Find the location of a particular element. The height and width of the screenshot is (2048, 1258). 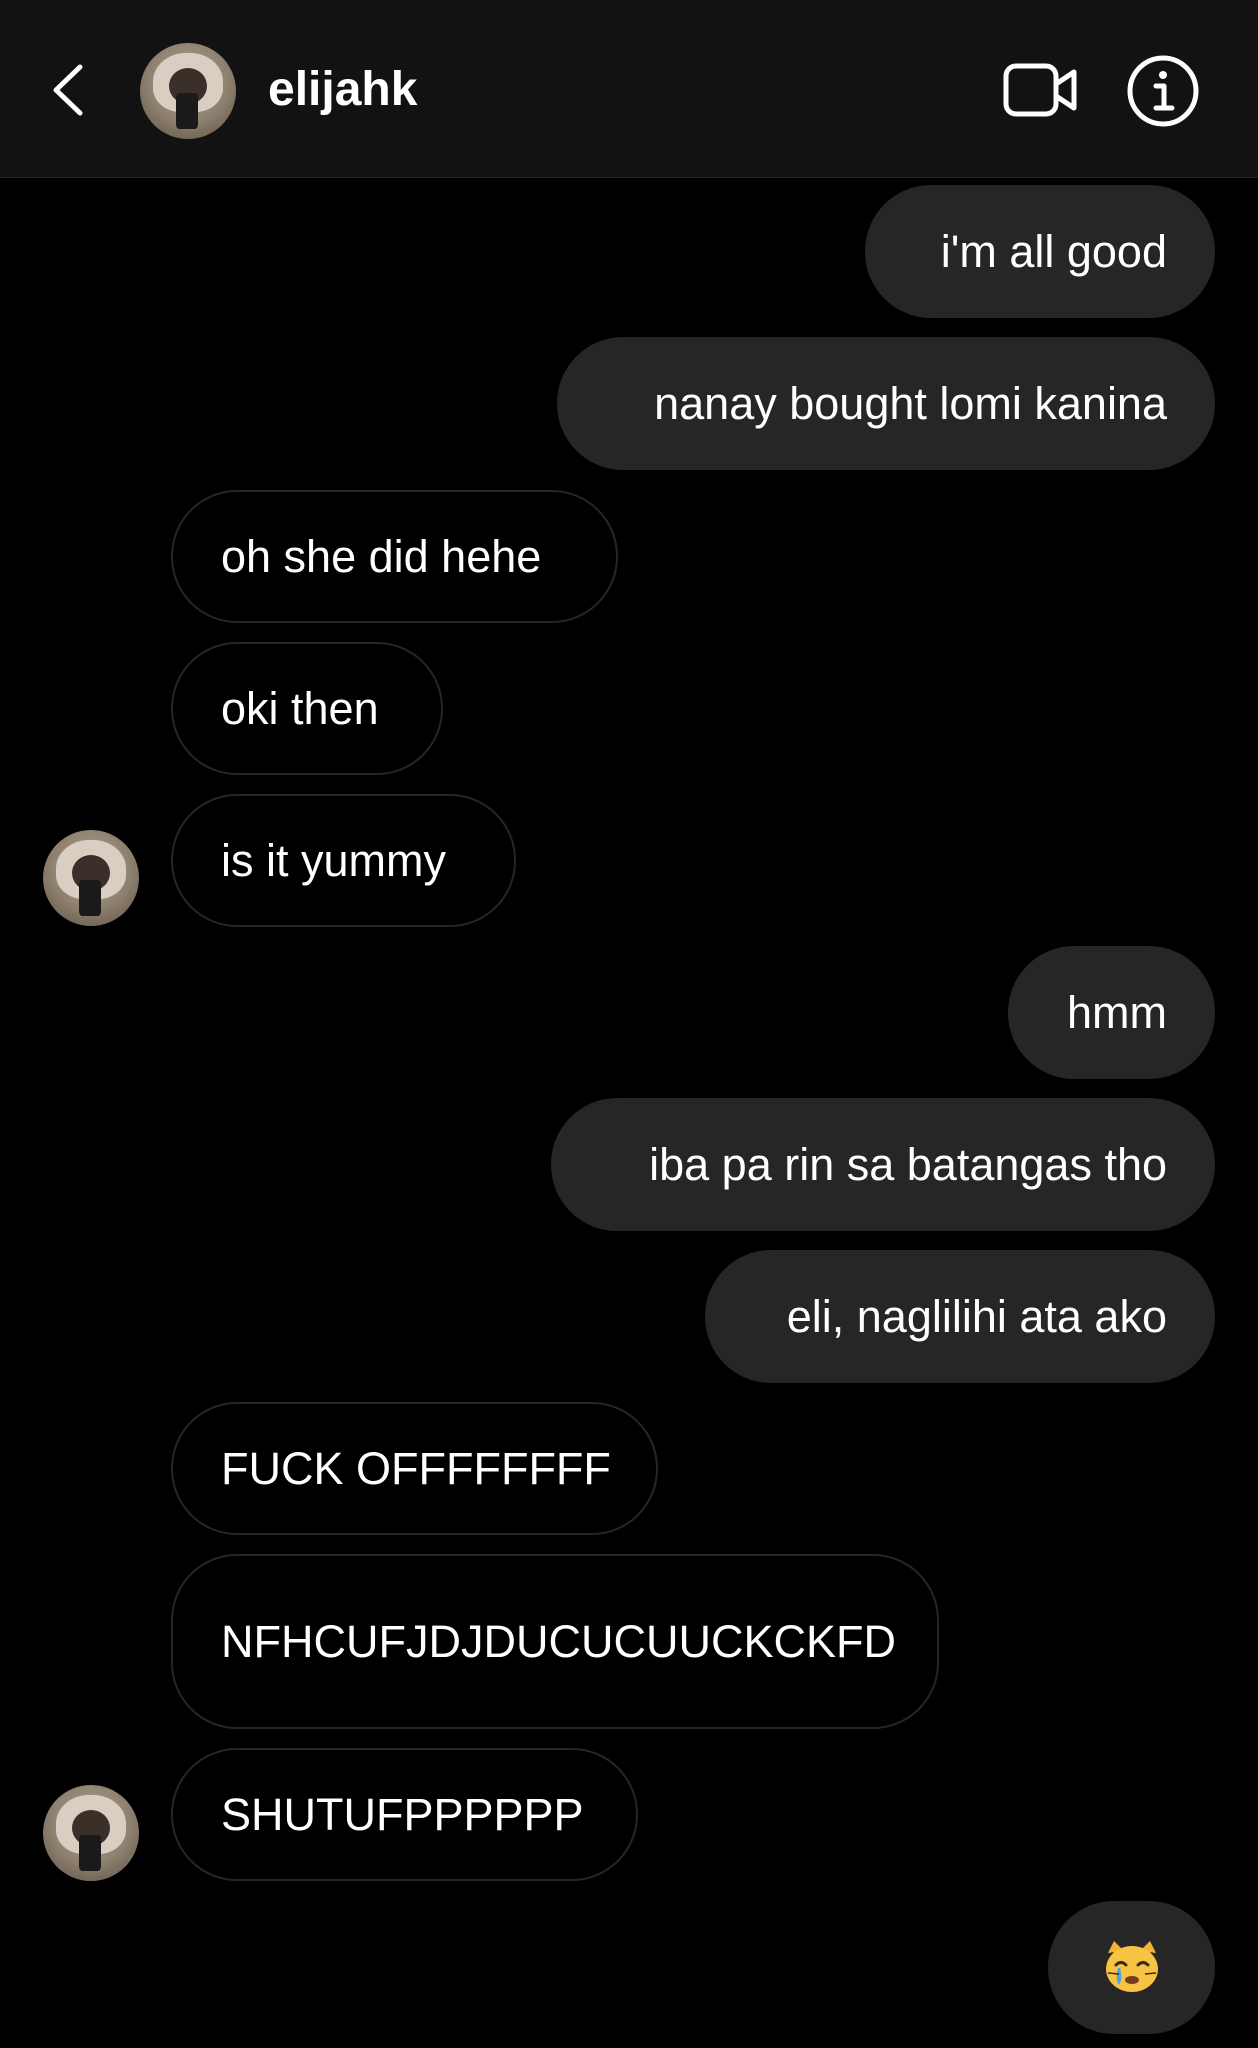

message-bubble-emoji is located at coordinates (1131, 1967).